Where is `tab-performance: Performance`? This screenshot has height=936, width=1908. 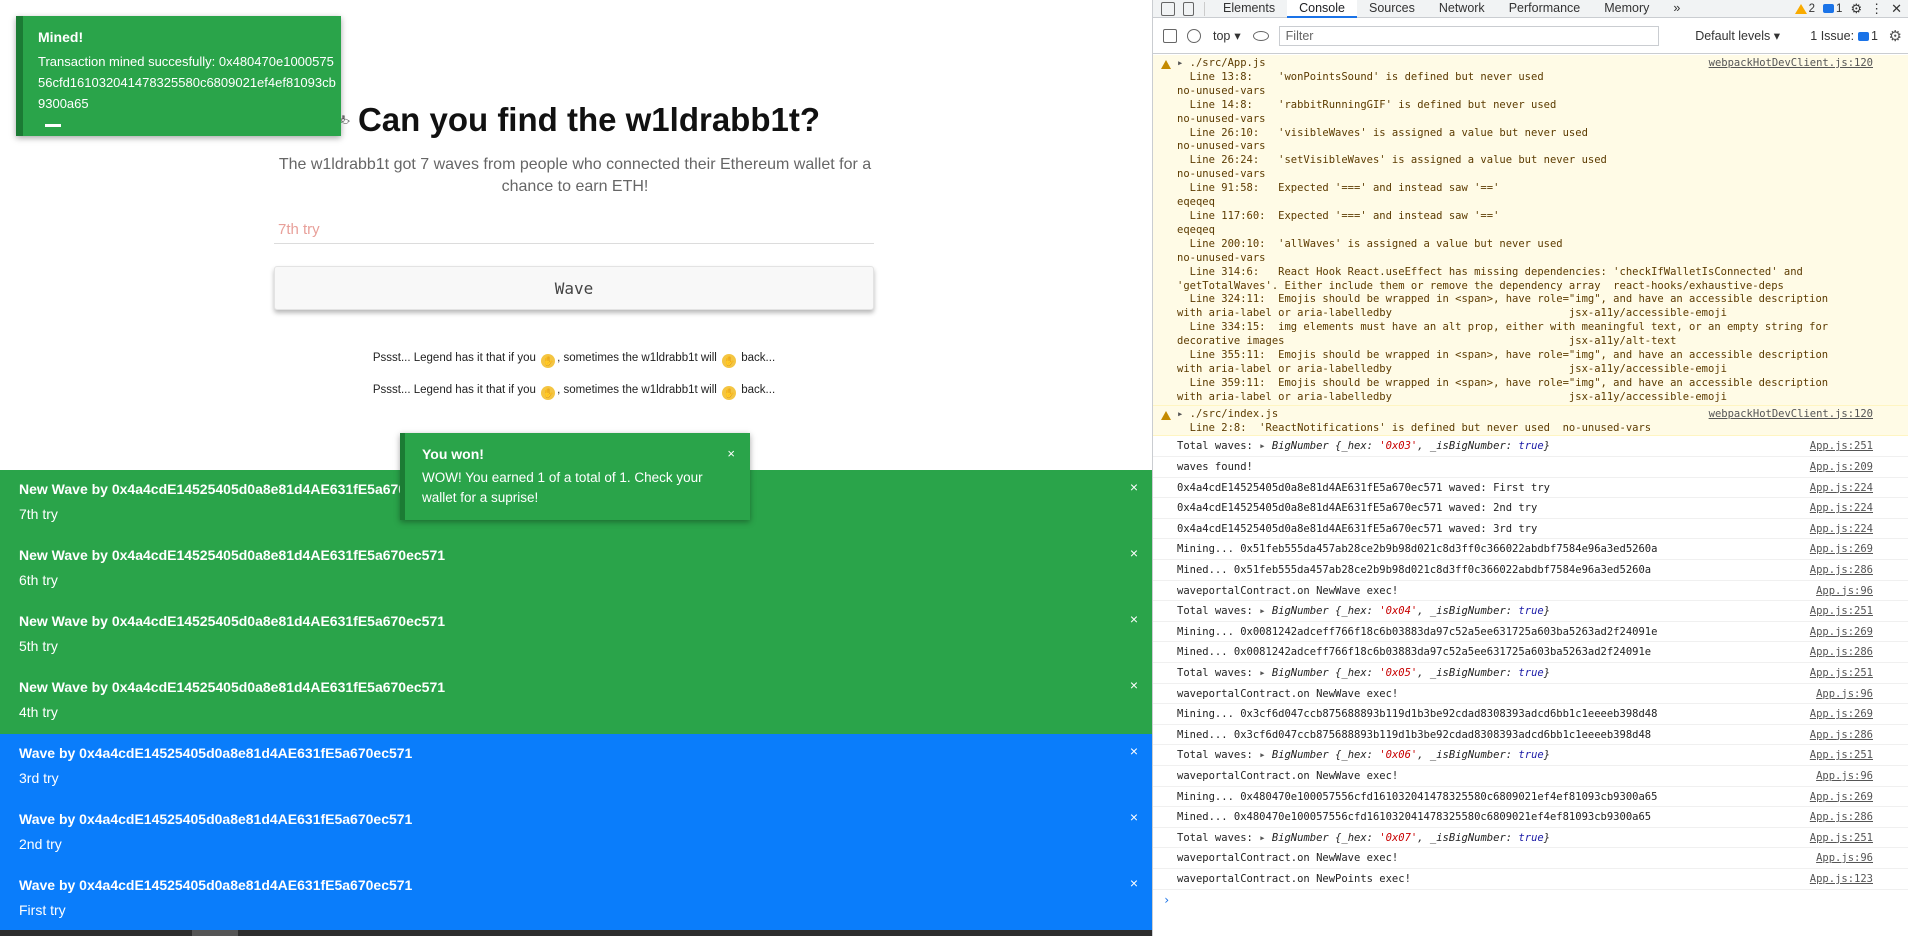 tab-performance: Performance is located at coordinates (1545, 9).